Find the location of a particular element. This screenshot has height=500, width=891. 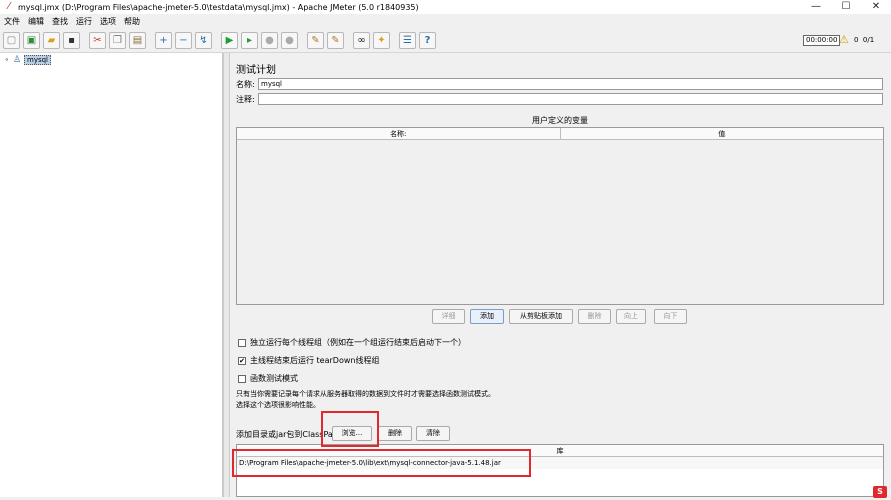

error-count-value: 0 is located at coordinates (856, 40).